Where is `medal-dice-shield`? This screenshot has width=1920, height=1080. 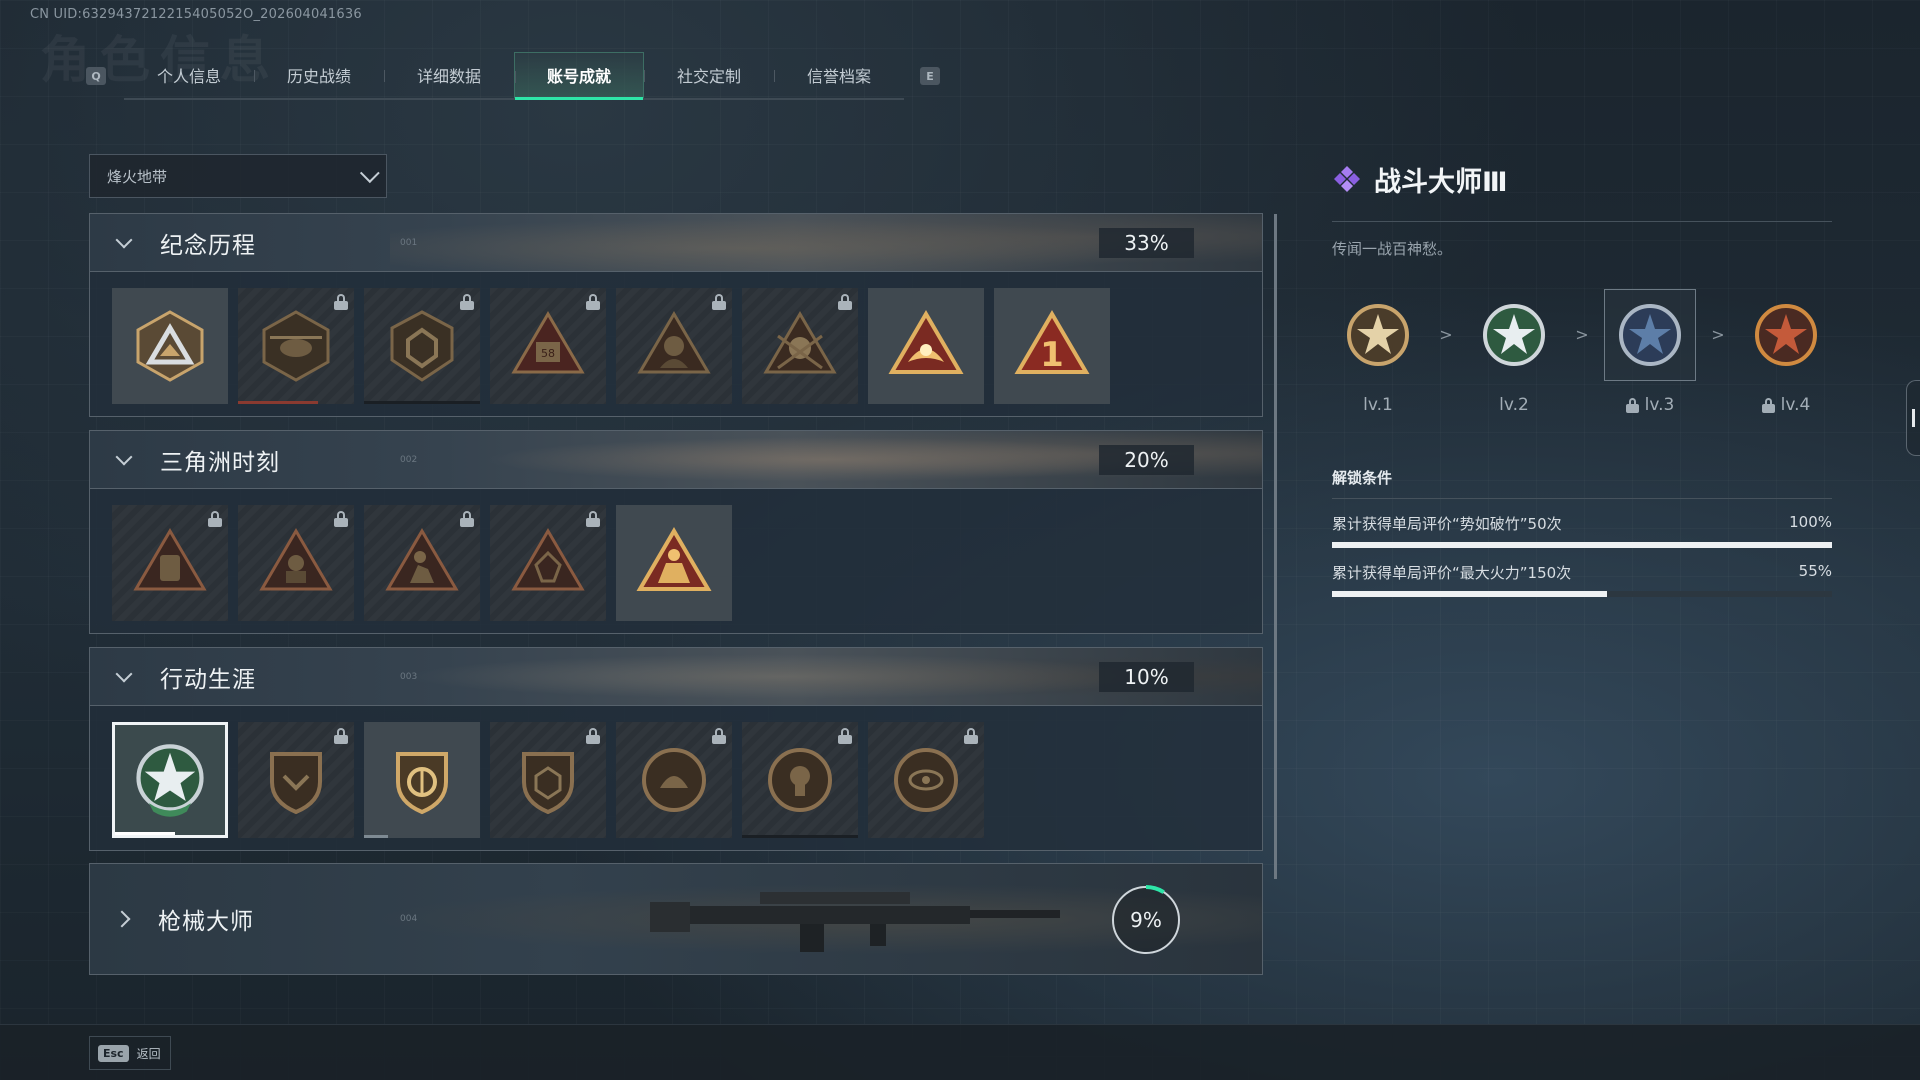 medal-dice-shield is located at coordinates (548, 780).